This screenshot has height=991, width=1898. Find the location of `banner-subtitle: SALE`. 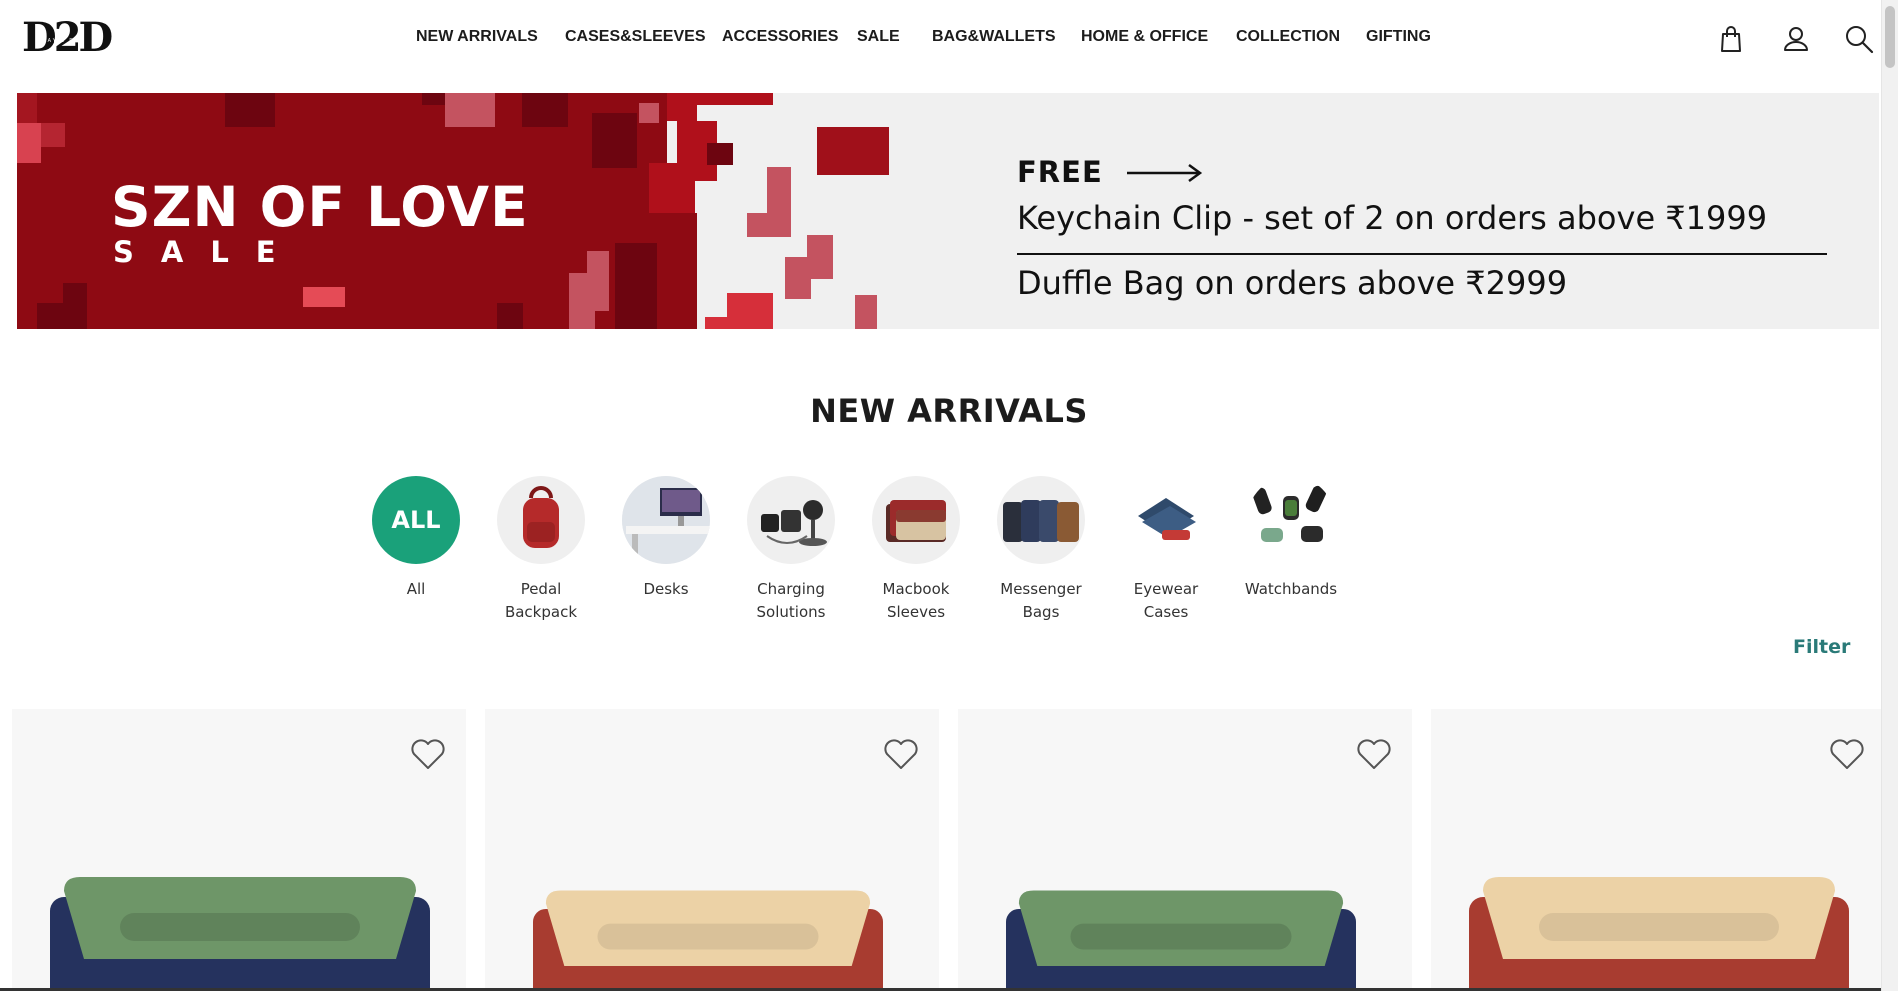

banner-subtitle: SALE is located at coordinates (208, 252).